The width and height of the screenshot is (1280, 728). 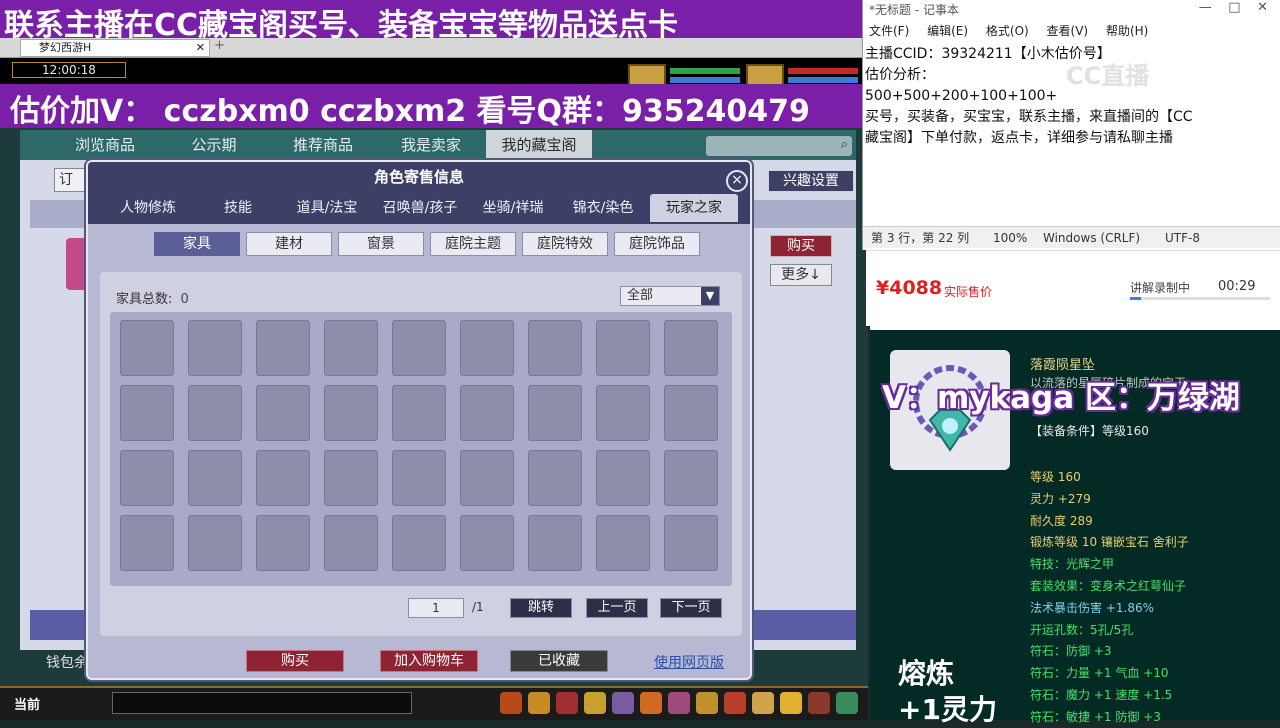 What do you see at coordinates (811, 181) in the screenshot?
I see `interest-settings-button: 兴趣设置` at bounding box center [811, 181].